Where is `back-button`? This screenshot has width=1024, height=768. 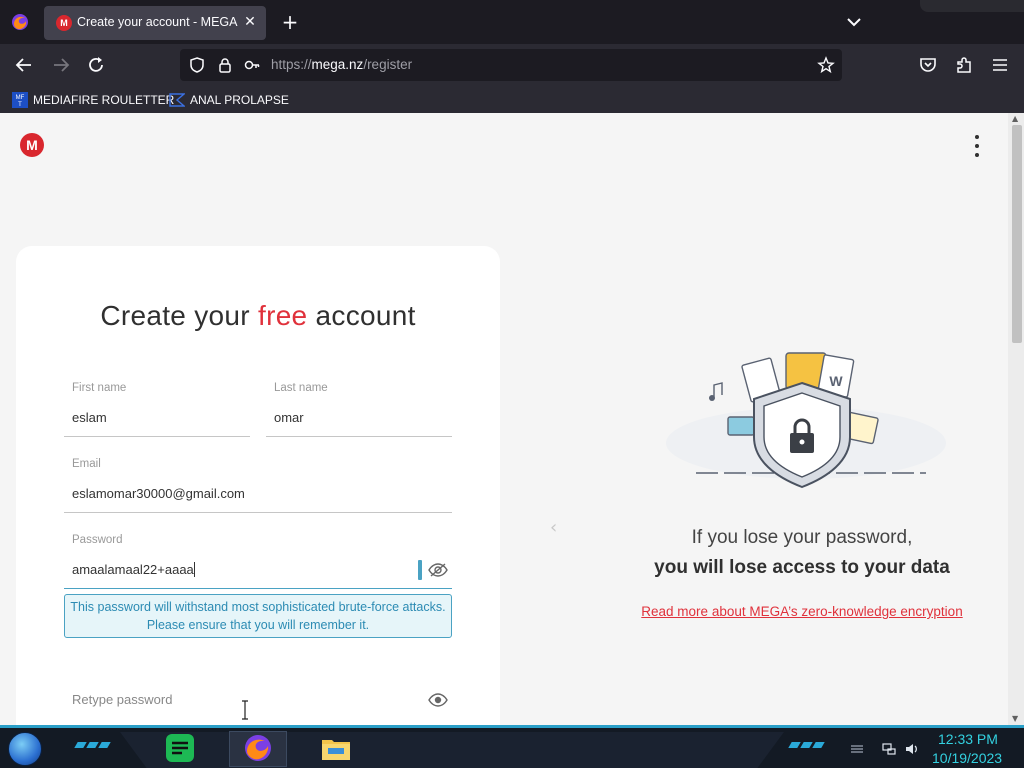 back-button is located at coordinates (24, 65).